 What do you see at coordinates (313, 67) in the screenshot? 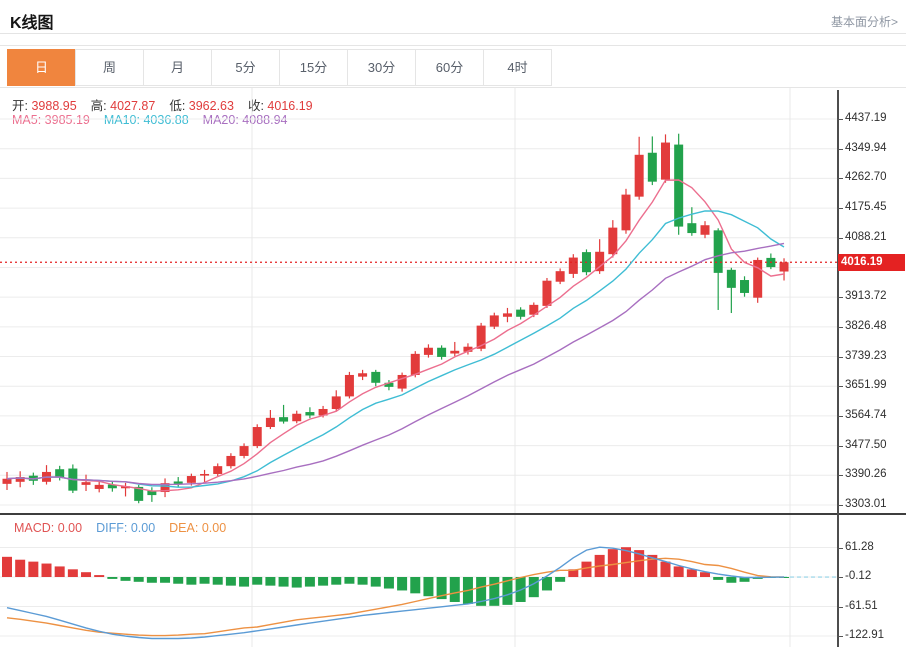
I see `tab-interval-4: 15分` at bounding box center [313, 67].